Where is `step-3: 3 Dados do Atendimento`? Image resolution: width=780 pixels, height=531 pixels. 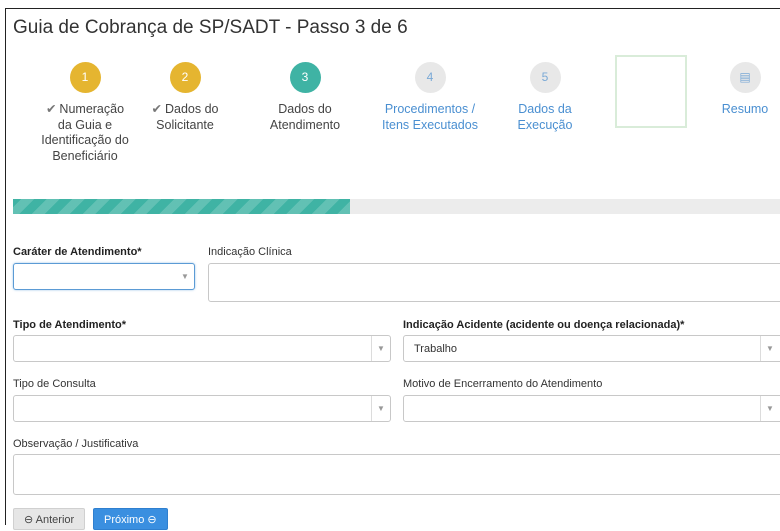
step-3: 3 Dados do Atendimento is located at coordinates (305, 97).